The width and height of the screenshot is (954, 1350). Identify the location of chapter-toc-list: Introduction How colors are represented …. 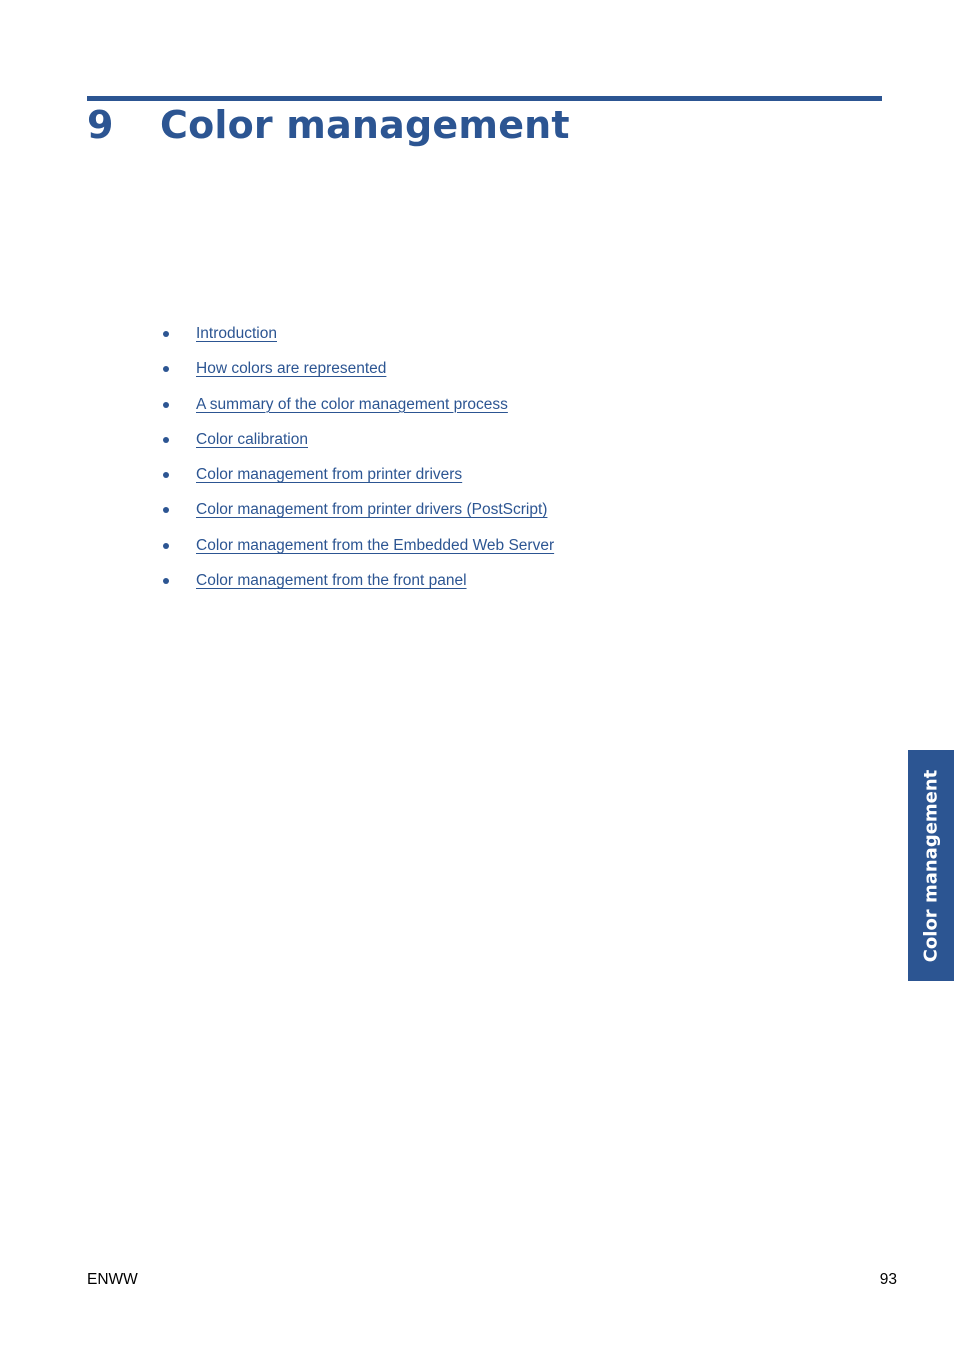
(357, 464).